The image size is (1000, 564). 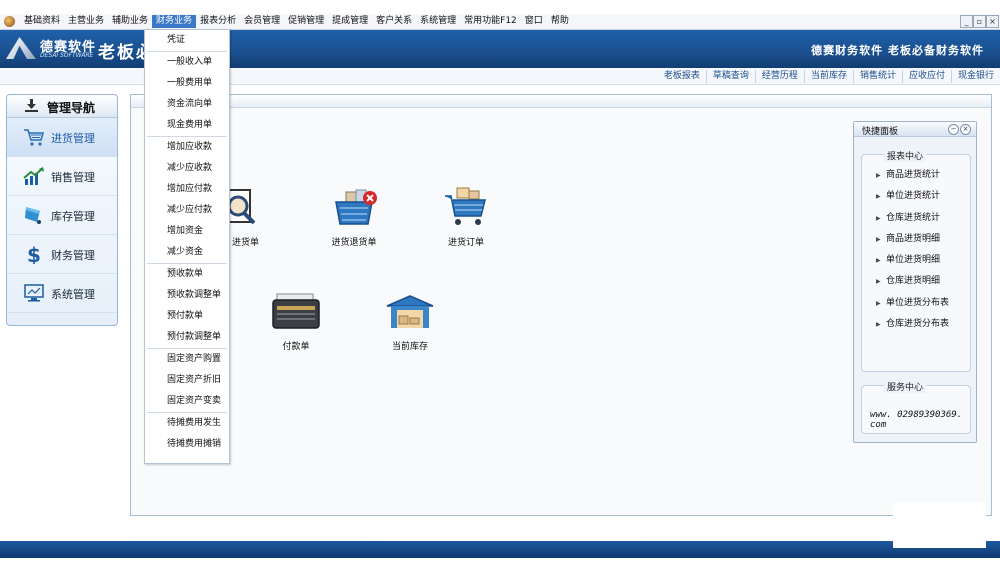 I want to click on menu-aux-business: 辅助业务, so click(x=130, y=21).